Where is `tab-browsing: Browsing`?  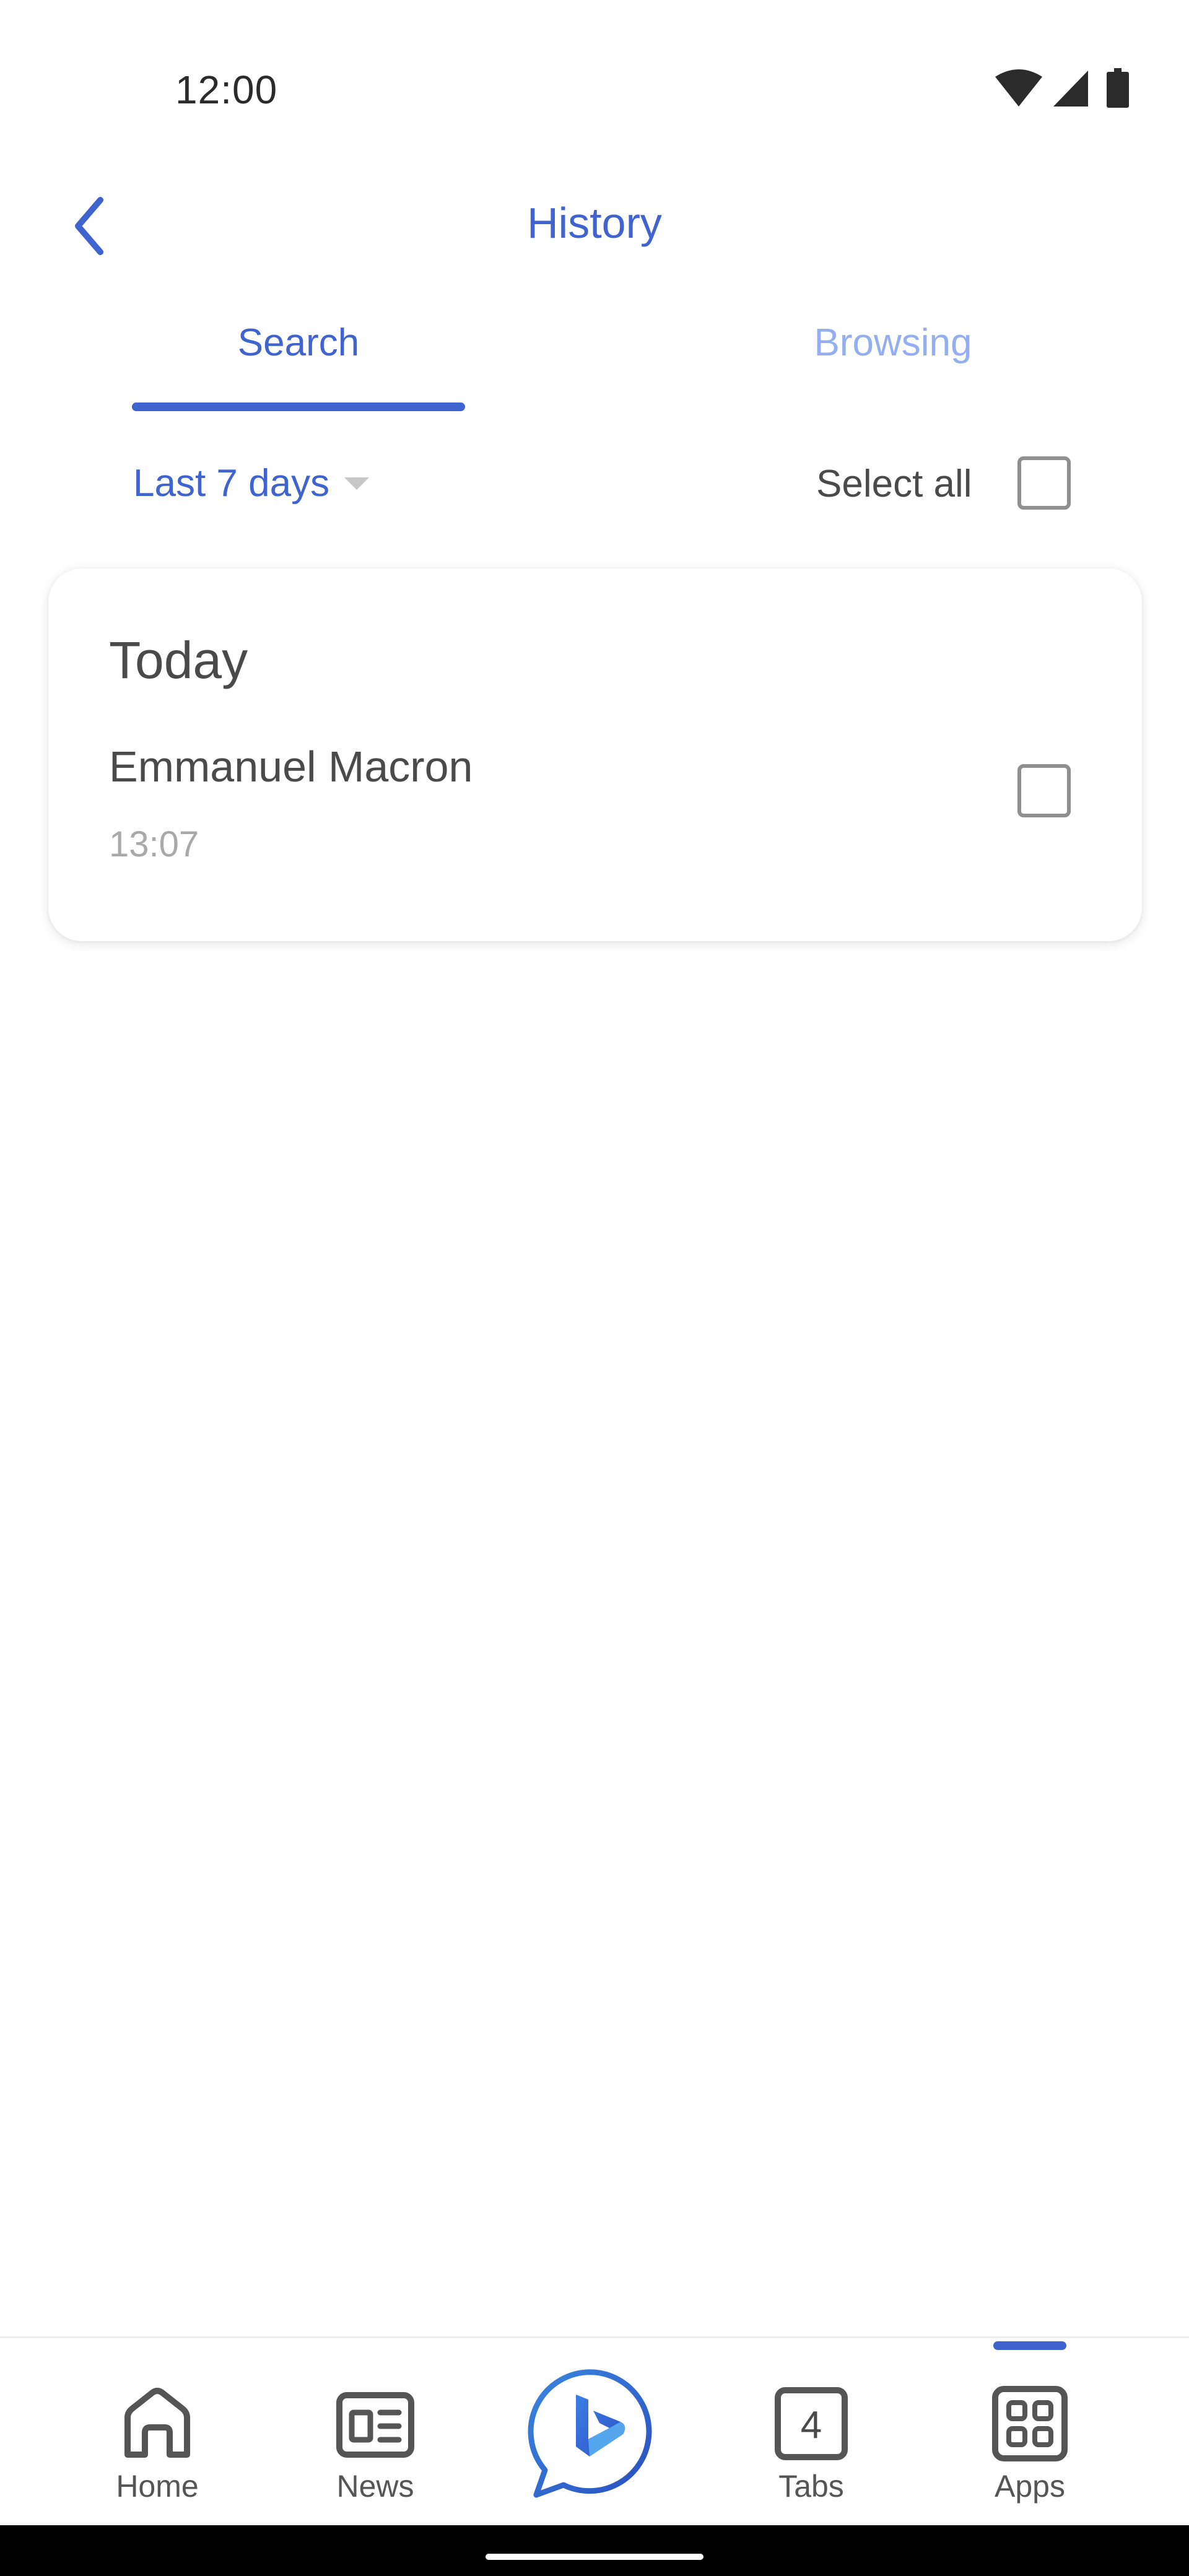
tab-browsing: Browsing is located at coordinates (893, 356).